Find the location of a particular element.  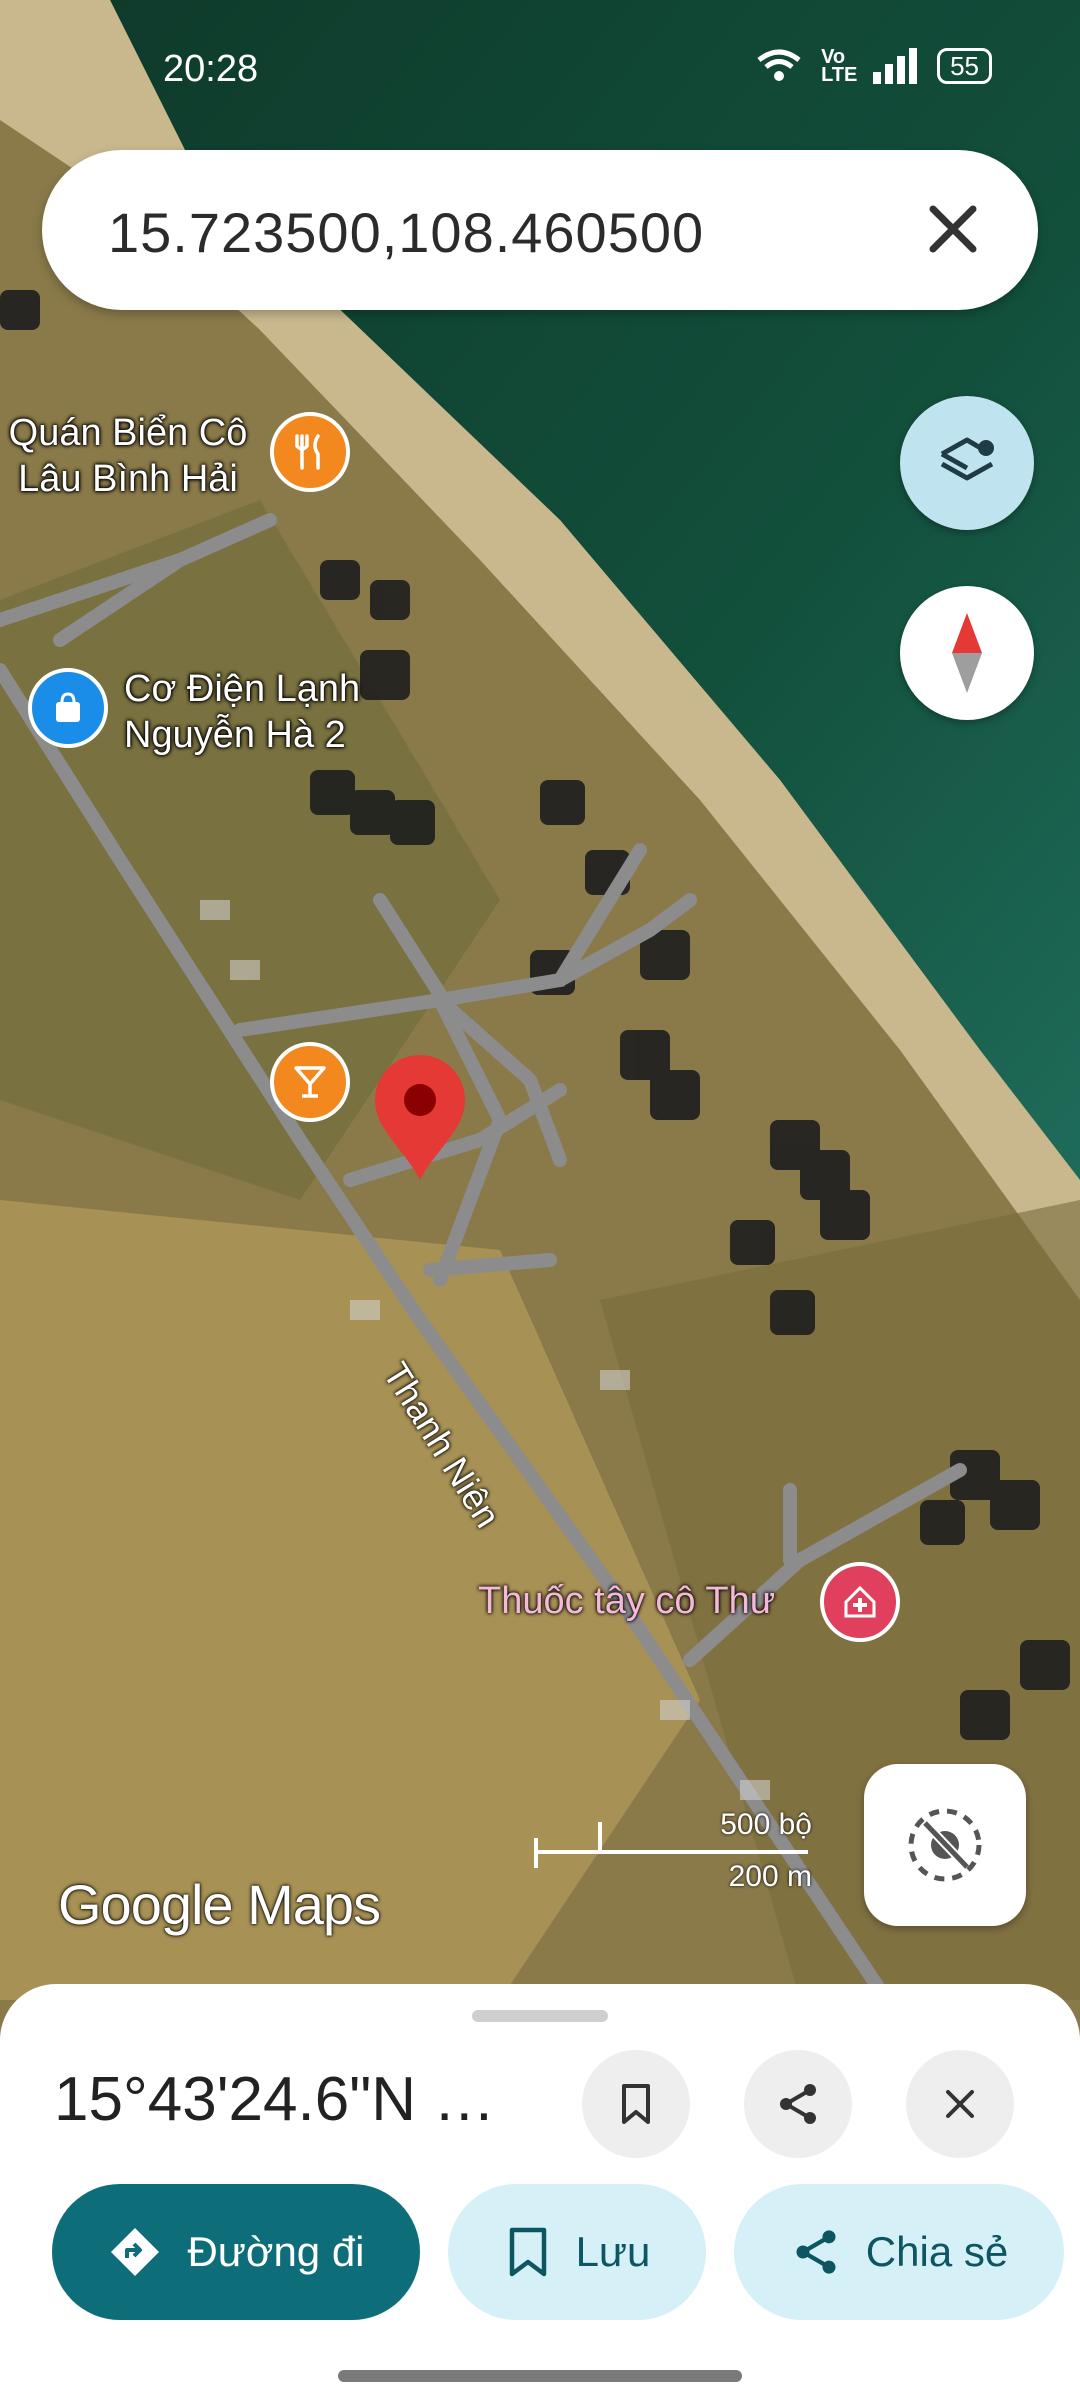

scale-imperial-label: 500 bộ is located at coordinates (766, 1824).